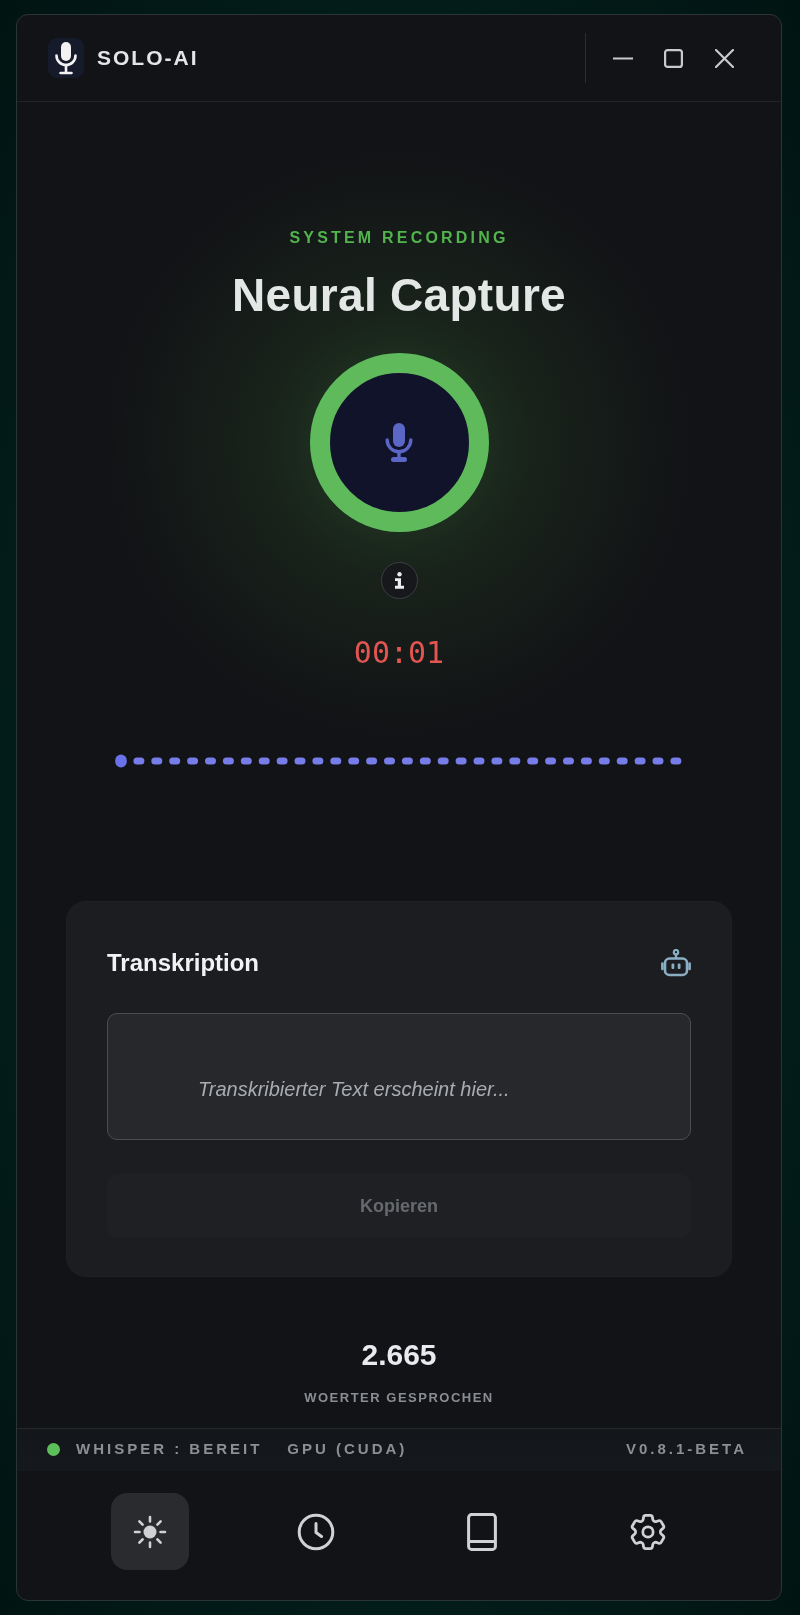 Image resolution: width=800 pixels, height=1615 pixels. I want to click on info-icon, so click(399, 580).